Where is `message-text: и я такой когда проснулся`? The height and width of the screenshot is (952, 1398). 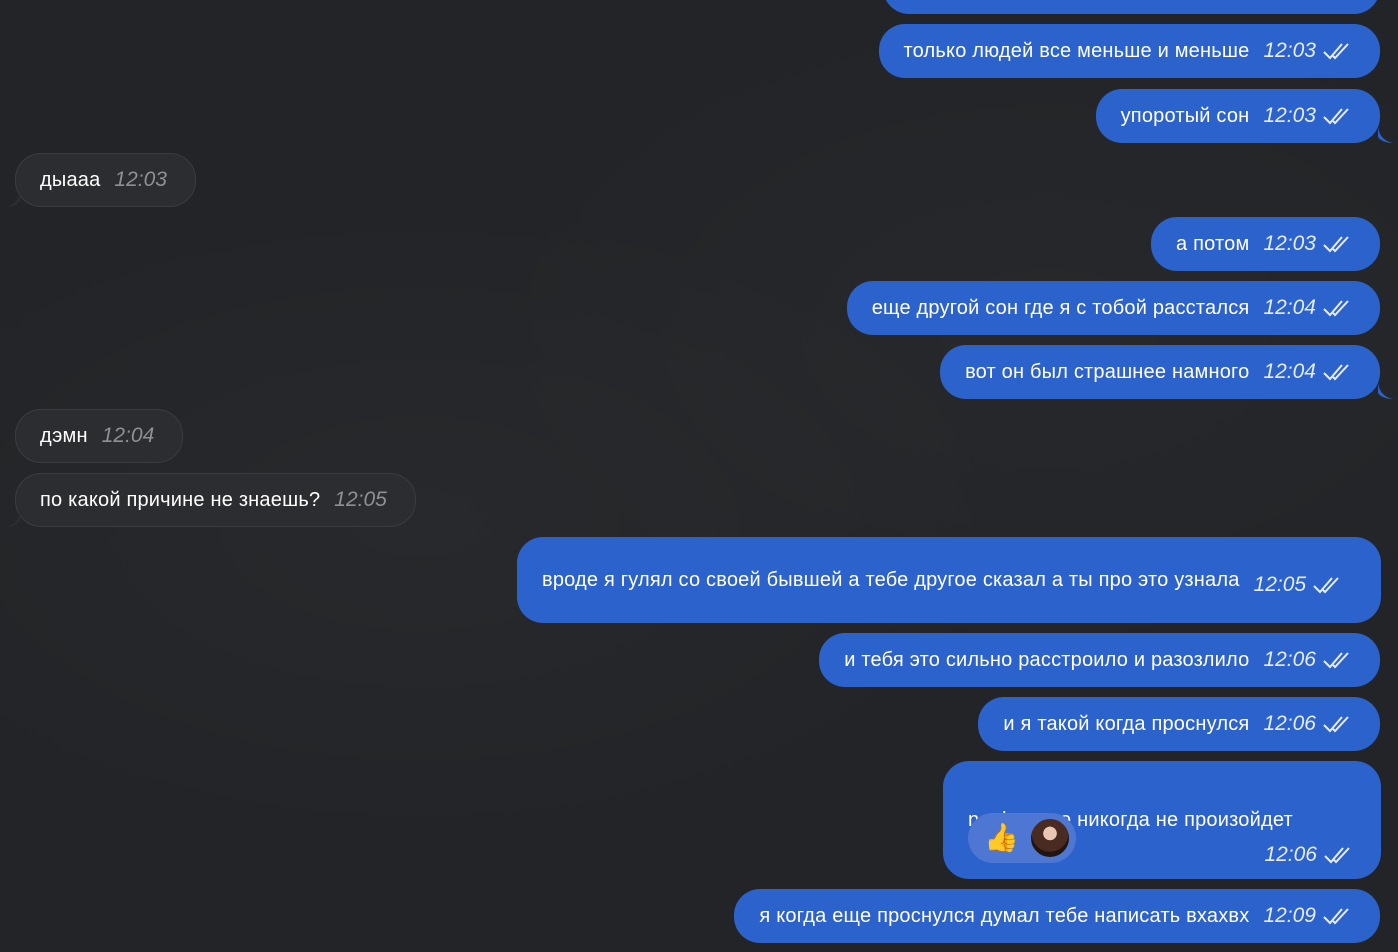 message-text: и я такой когда проснулся is located at coordinates (1126, 723).